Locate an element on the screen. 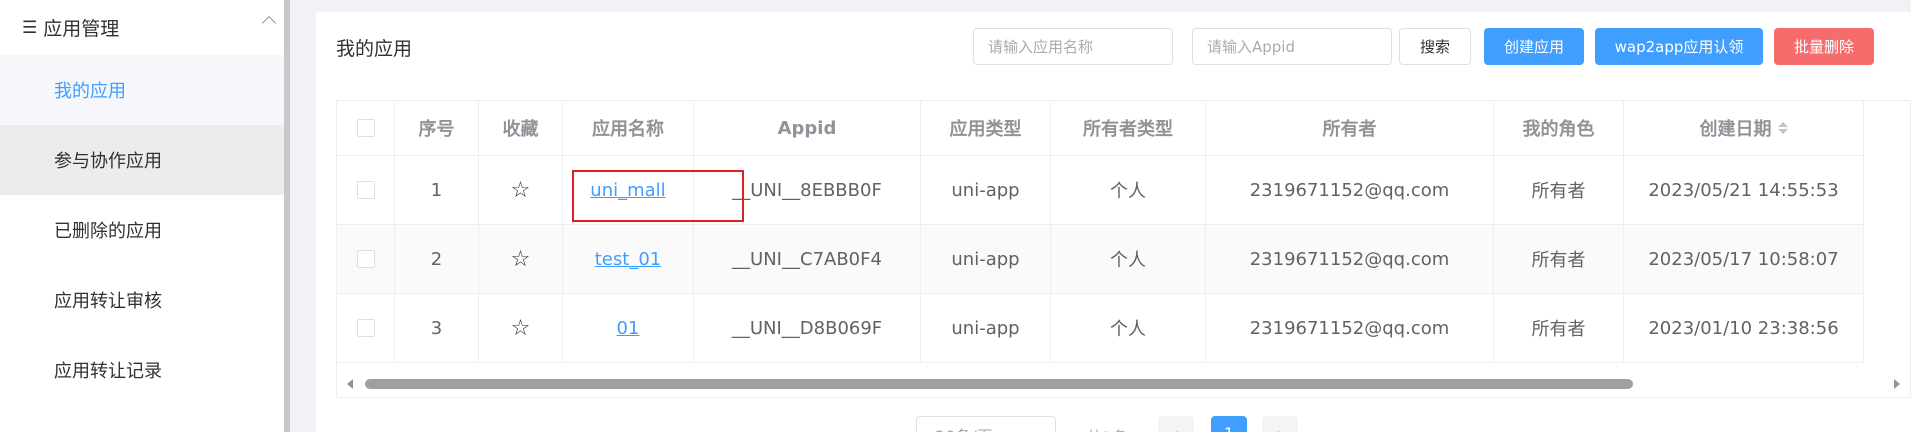 The width and height of the screenshot is (1911, 432). app-name-link: 01 is located at coordinates (628, 328).